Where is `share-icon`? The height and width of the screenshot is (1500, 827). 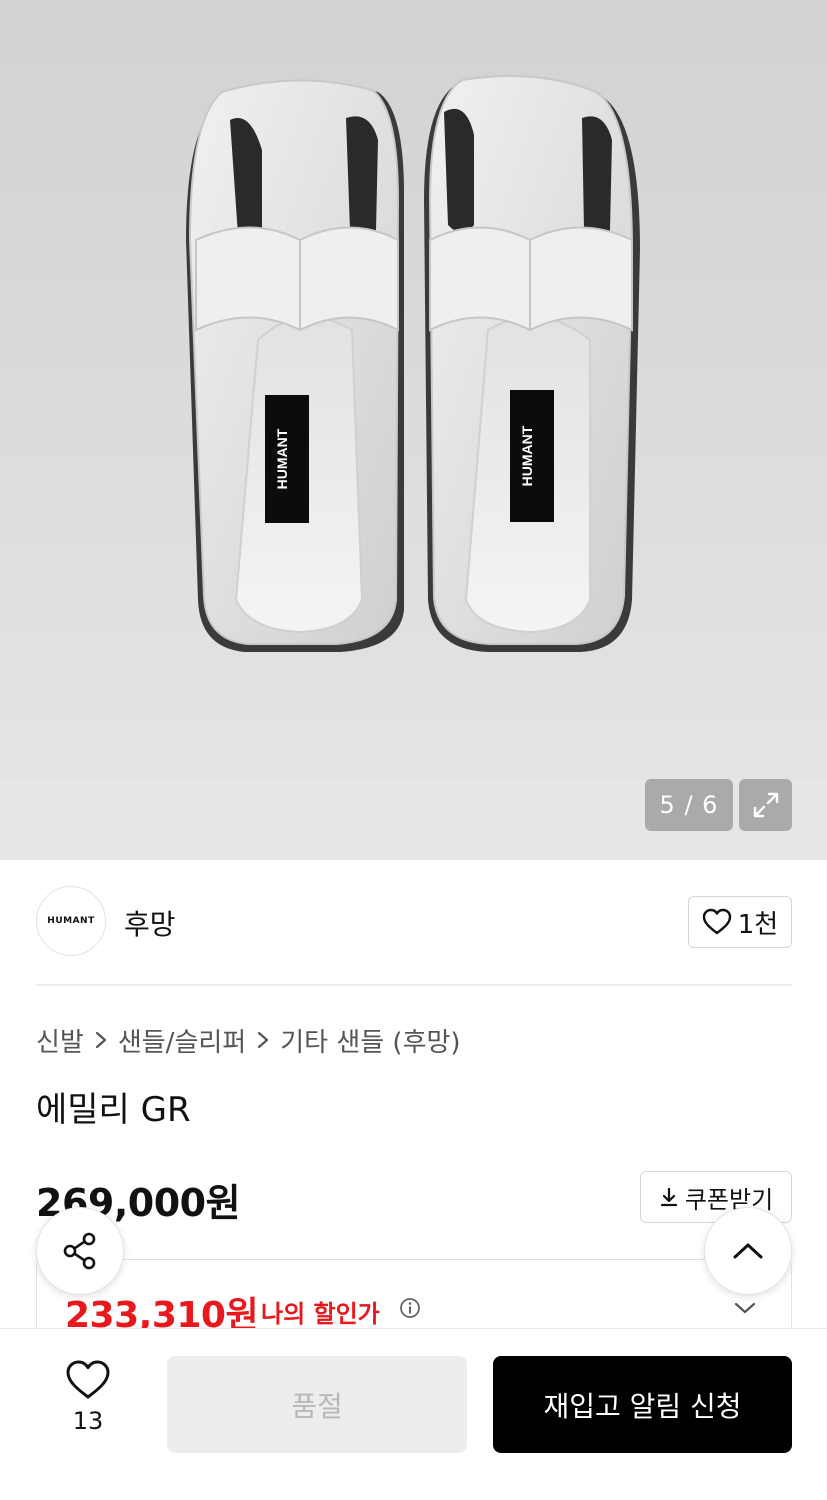 share-icon is located at coordinates (79, 1251).